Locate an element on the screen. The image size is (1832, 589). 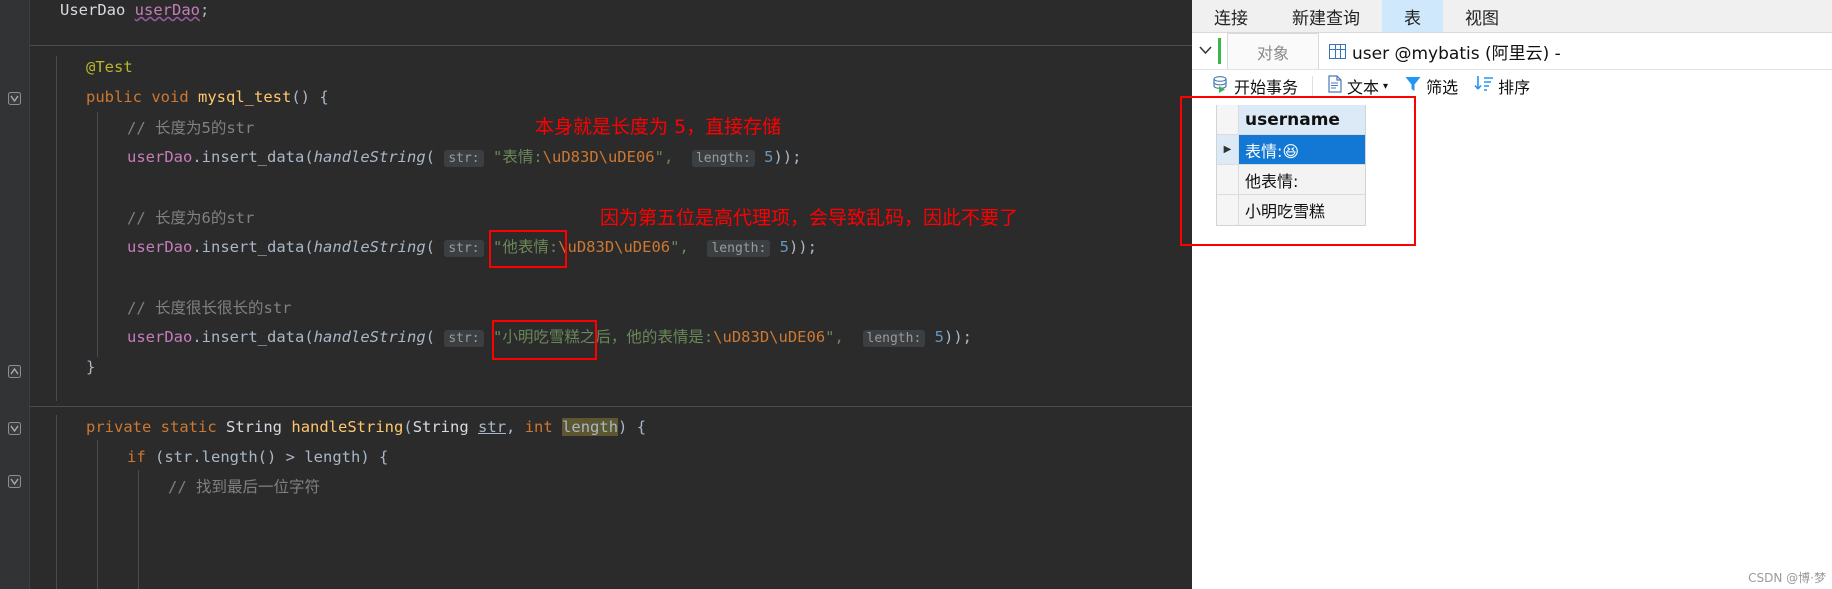
token-tail-1: )); is located at coordinates (787, 157).